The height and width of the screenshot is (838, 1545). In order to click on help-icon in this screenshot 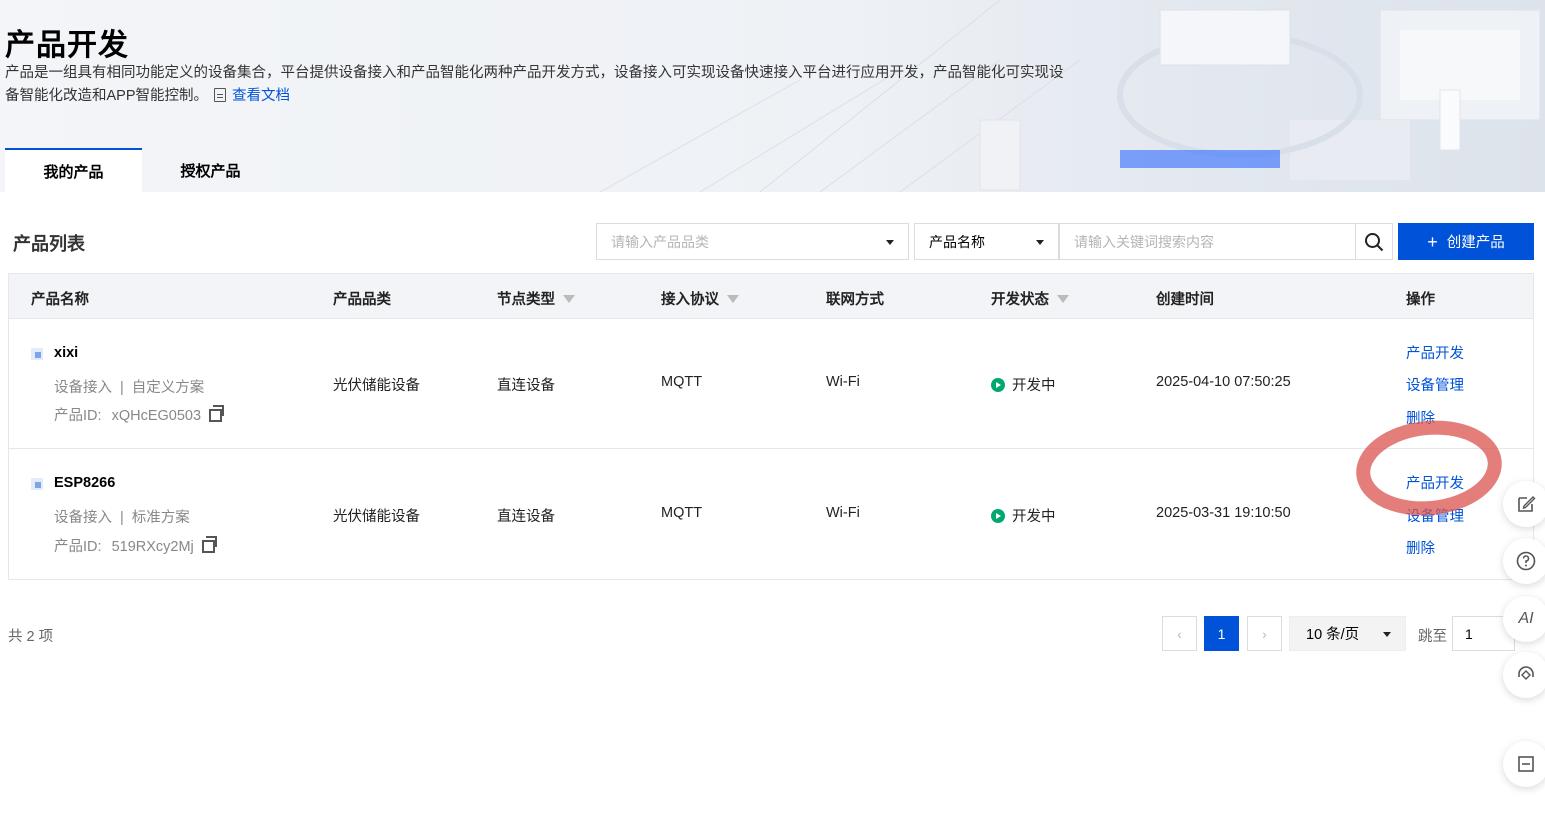, I will do `click(1526, 561)`.